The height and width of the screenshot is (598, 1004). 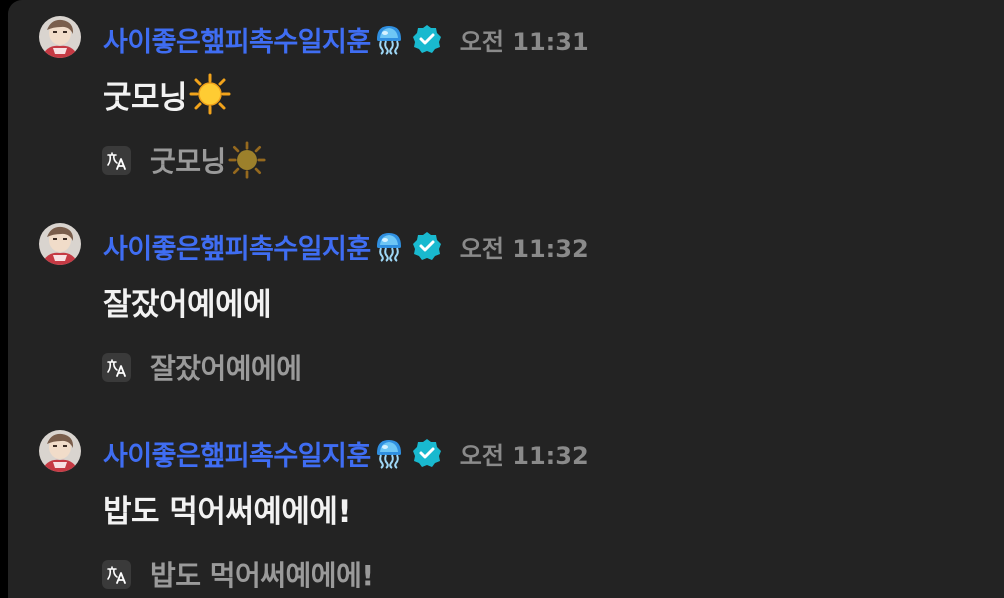 I want to click on message-text: 잘잤어예에에, so click(x=187, y=304).